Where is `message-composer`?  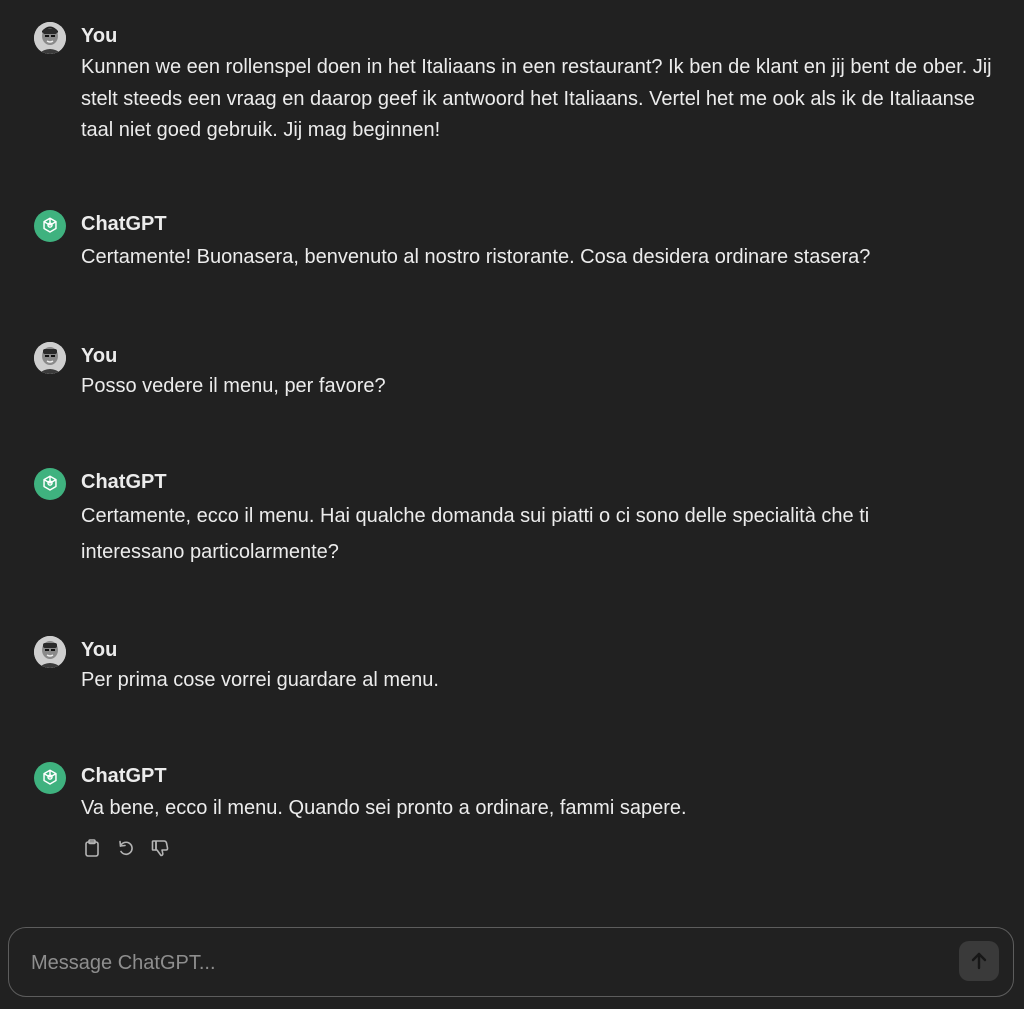 message-composer is located at coordinates (511, 962).